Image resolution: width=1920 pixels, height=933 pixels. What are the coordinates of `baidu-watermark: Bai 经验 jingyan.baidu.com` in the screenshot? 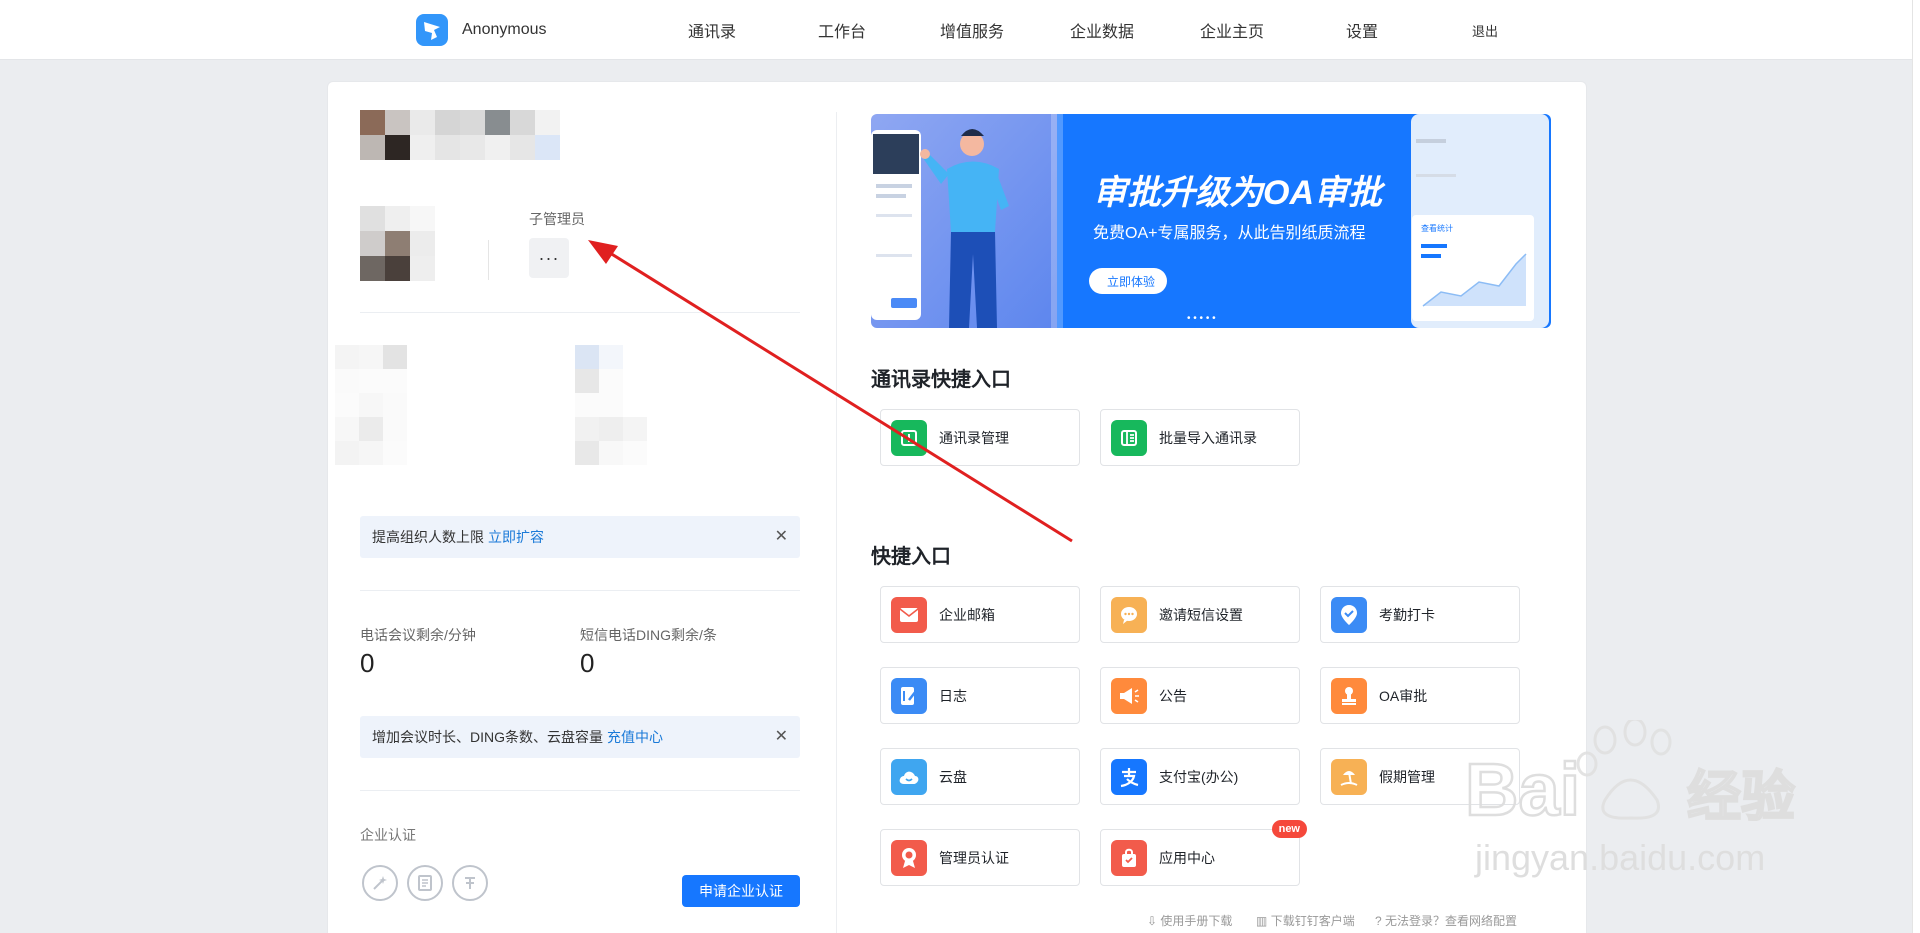 It's located at (1634, 806).